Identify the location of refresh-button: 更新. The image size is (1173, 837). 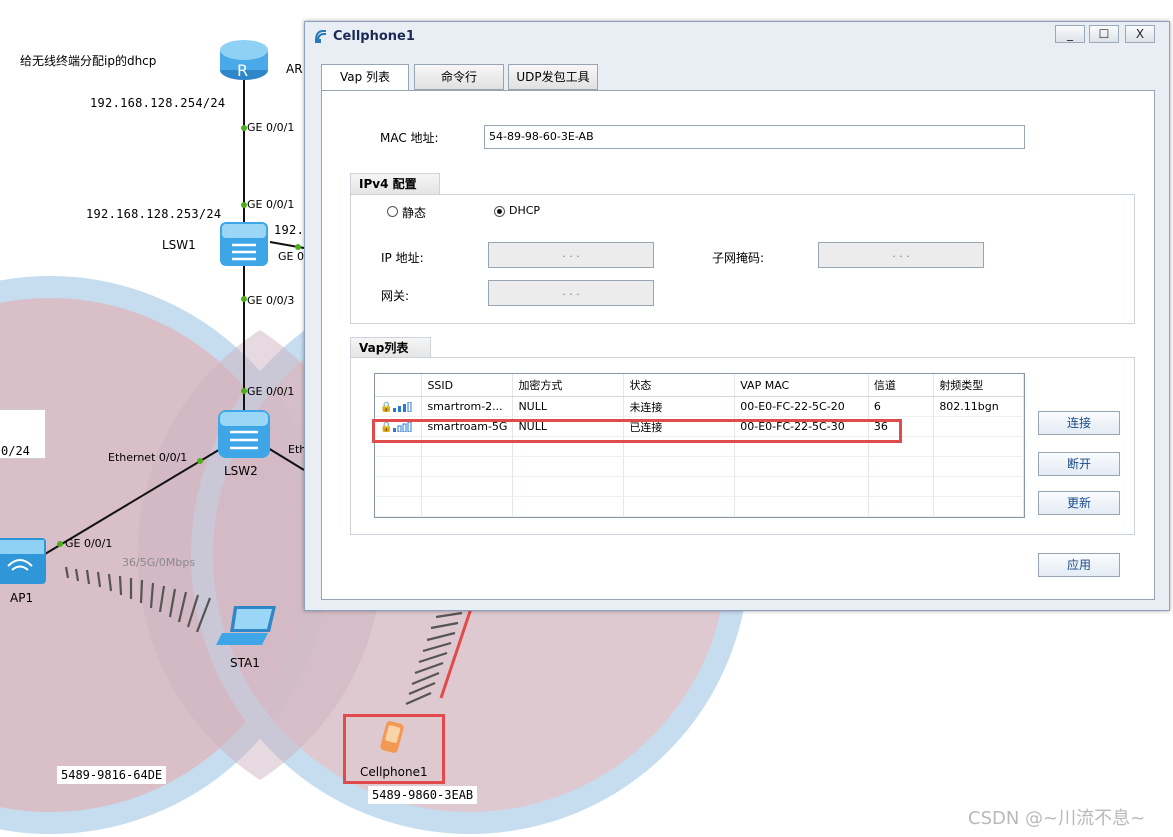
(1079, 503).